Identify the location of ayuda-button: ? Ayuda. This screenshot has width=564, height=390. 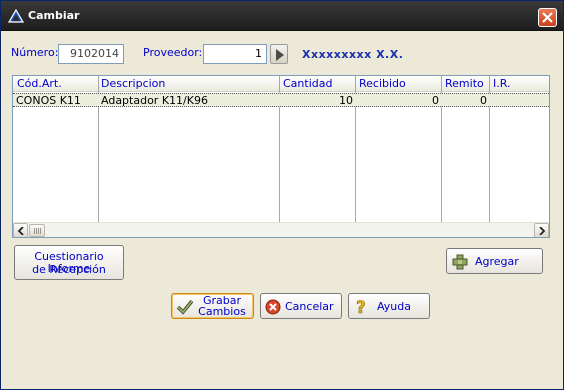
(389, 306).